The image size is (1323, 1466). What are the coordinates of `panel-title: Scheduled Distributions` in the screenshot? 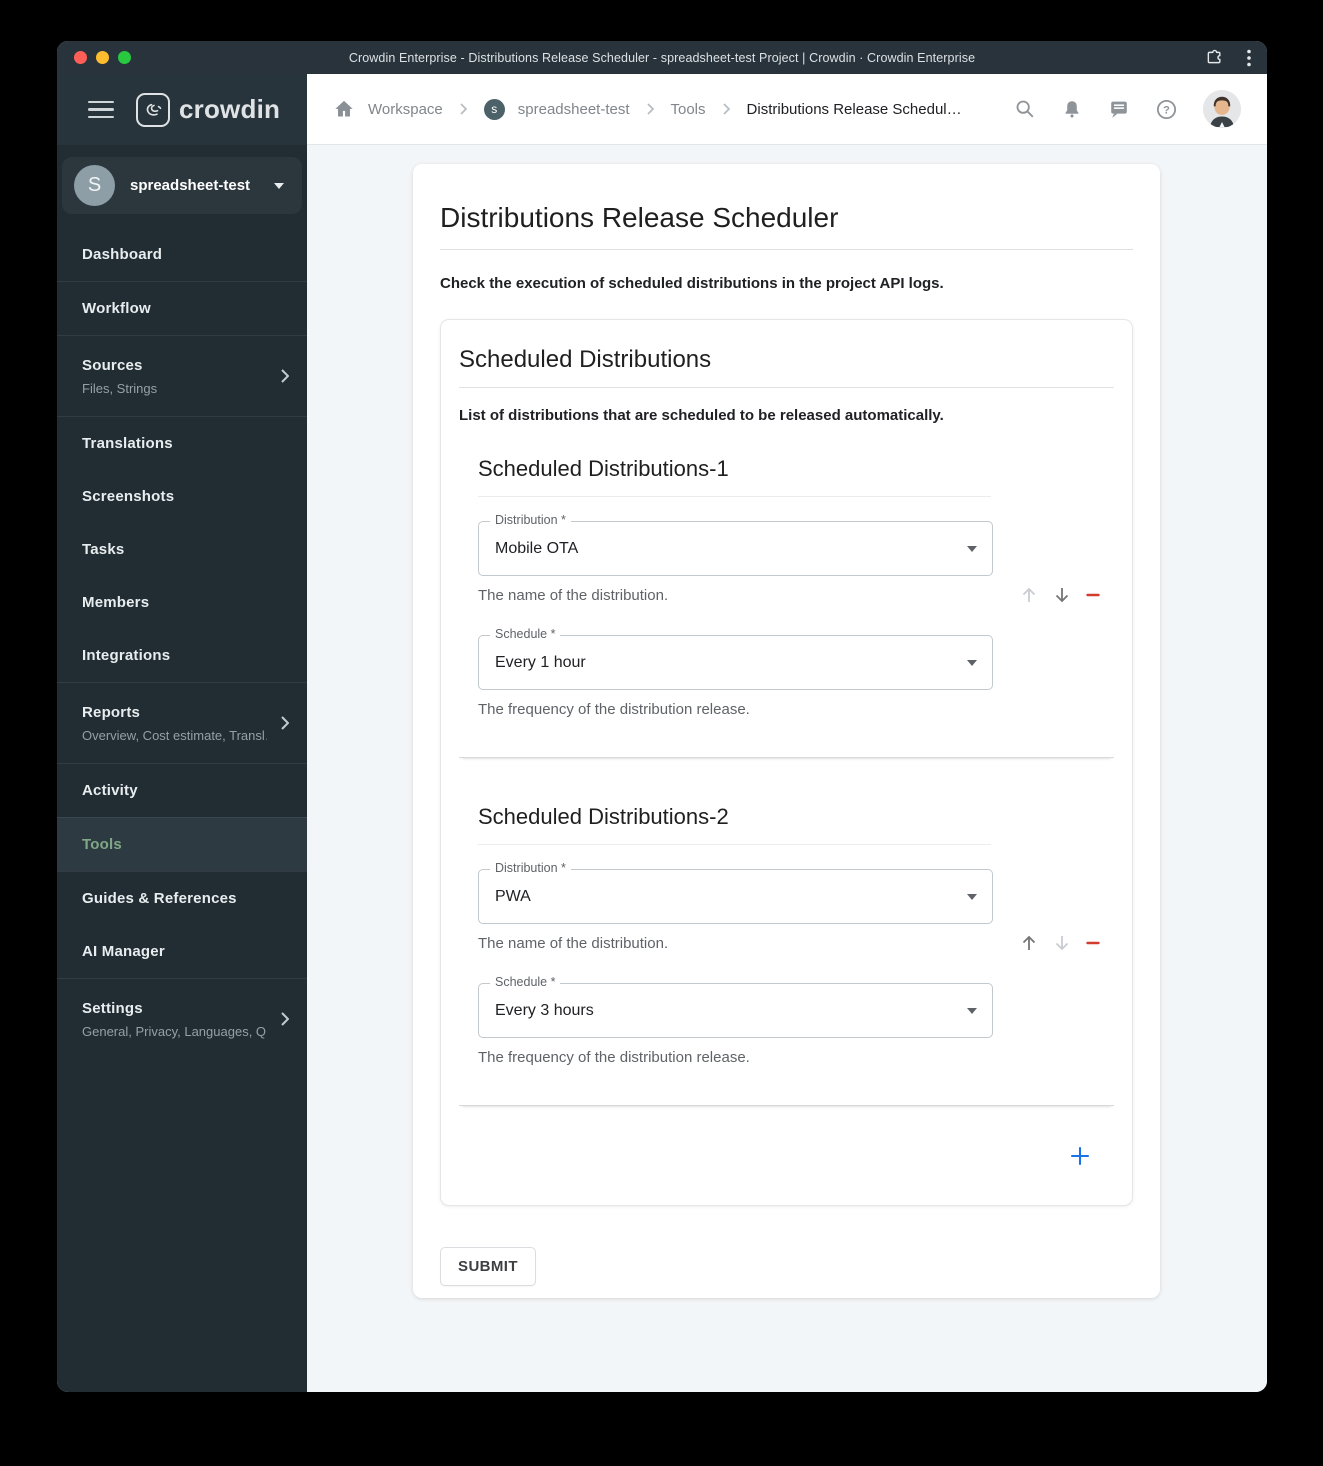 It's located at (786, 367).